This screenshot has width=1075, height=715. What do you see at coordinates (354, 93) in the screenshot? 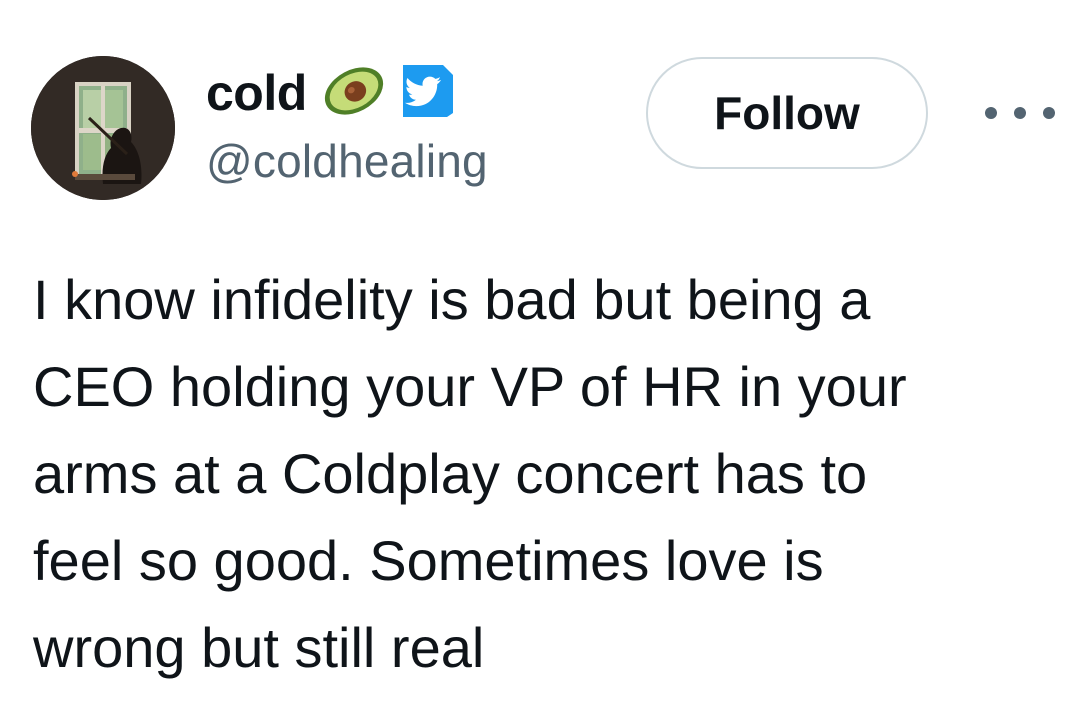
I see `avocado-icon` at bounding box center [354, 93].